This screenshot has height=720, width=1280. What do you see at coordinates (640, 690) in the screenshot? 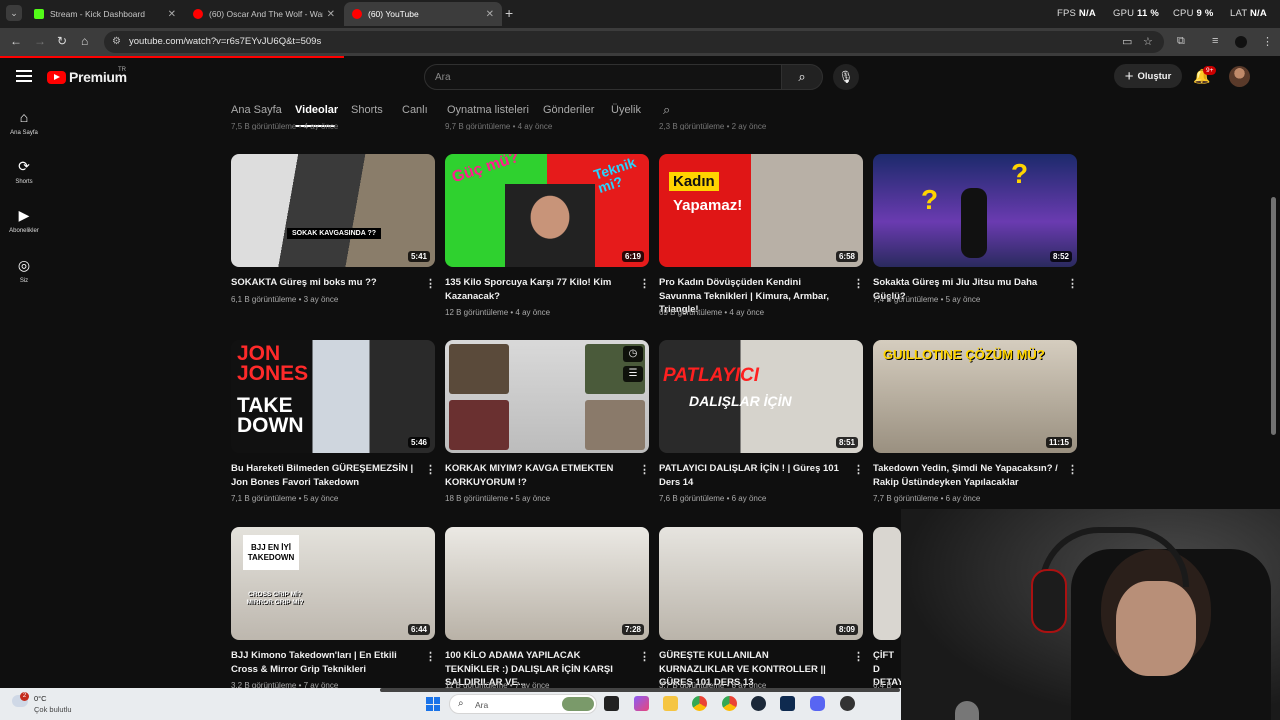
I see `horizontal-scrollbar` at bounding box center [640, 690].